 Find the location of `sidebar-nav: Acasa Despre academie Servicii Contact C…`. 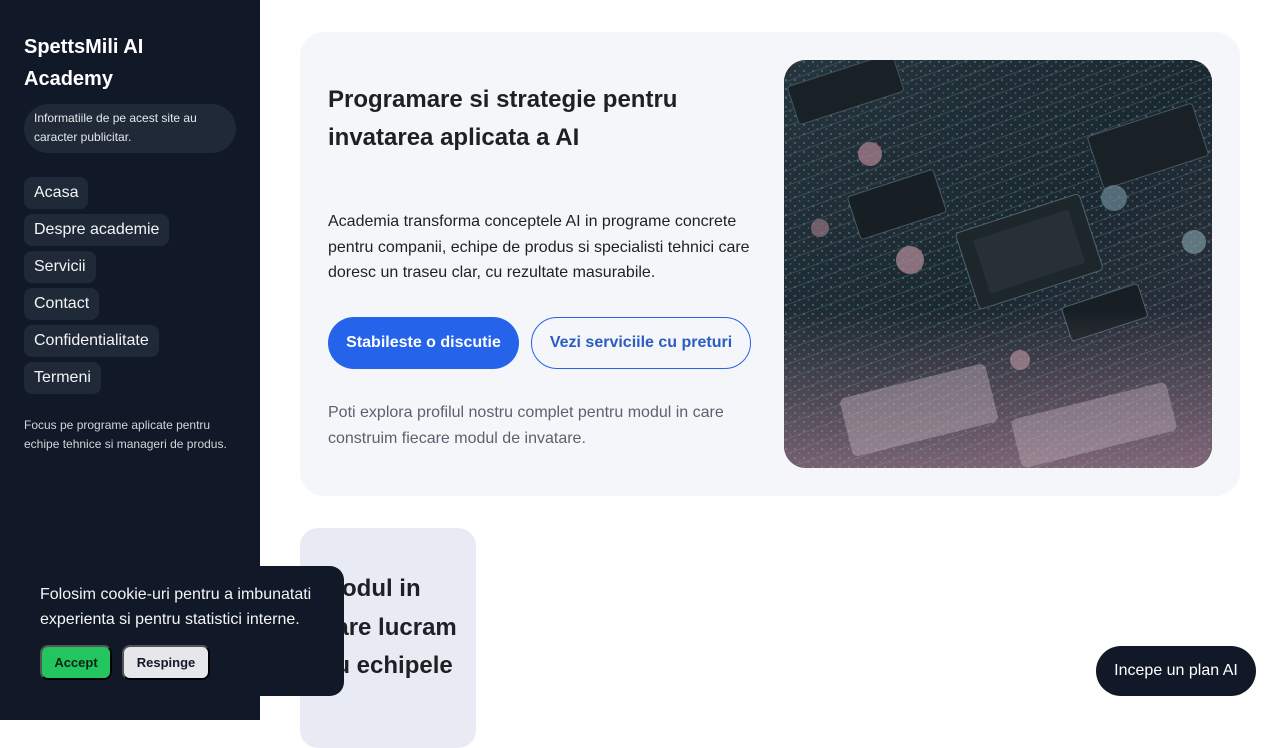

sidebar-nav: Acasa Despre academie Servicii Contact C… is located at coordinates (130, 285).